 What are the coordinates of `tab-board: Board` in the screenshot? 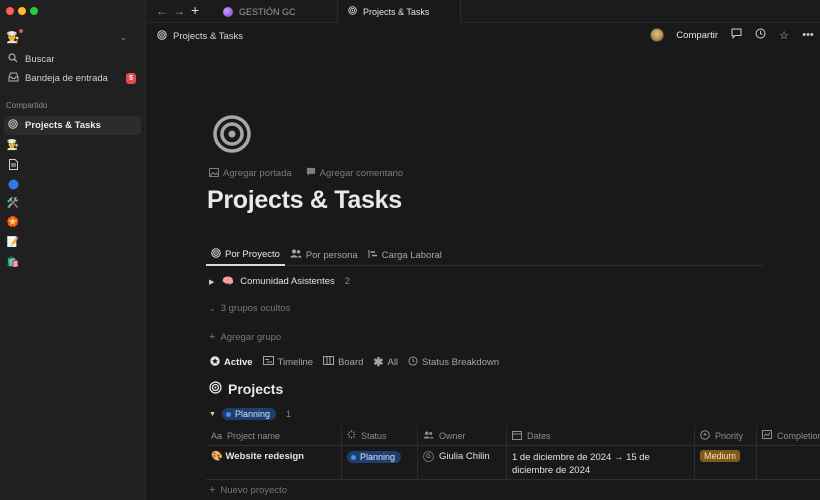 It's located at (343, 362).